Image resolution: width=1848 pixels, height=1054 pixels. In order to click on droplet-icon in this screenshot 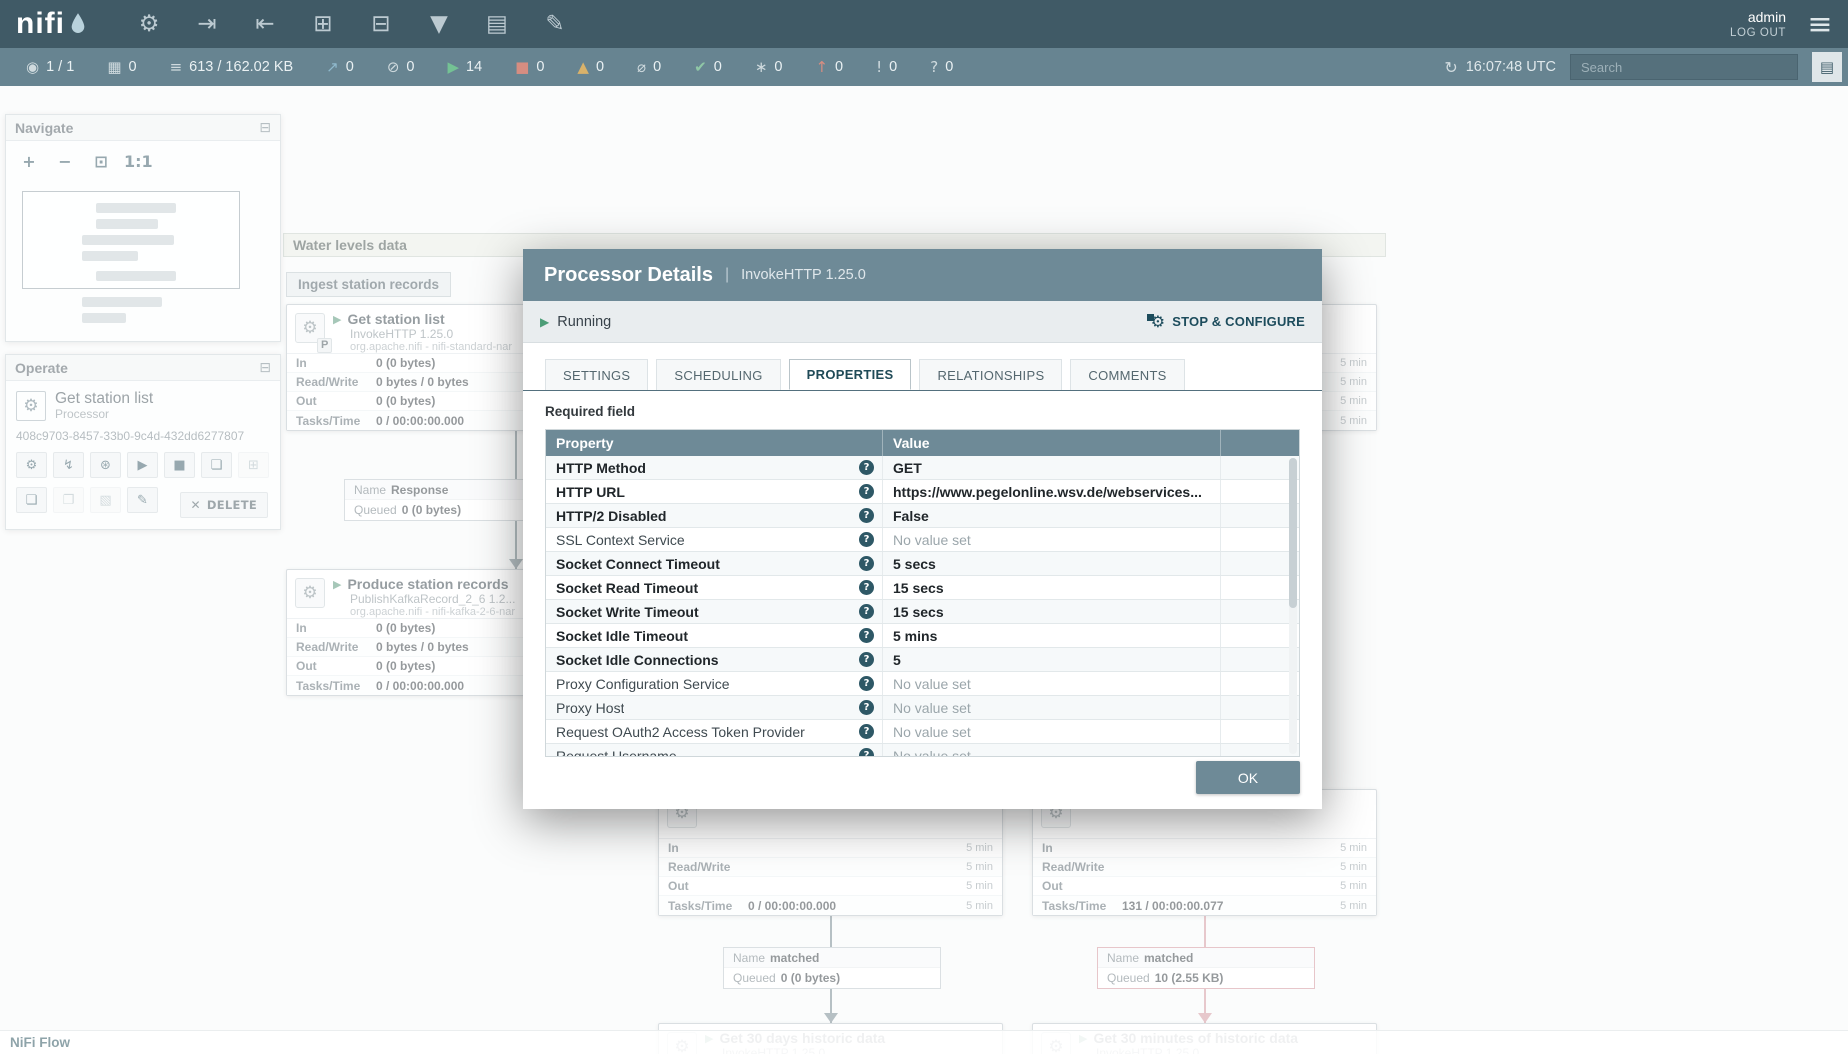, I will do `click(78, 23)`.